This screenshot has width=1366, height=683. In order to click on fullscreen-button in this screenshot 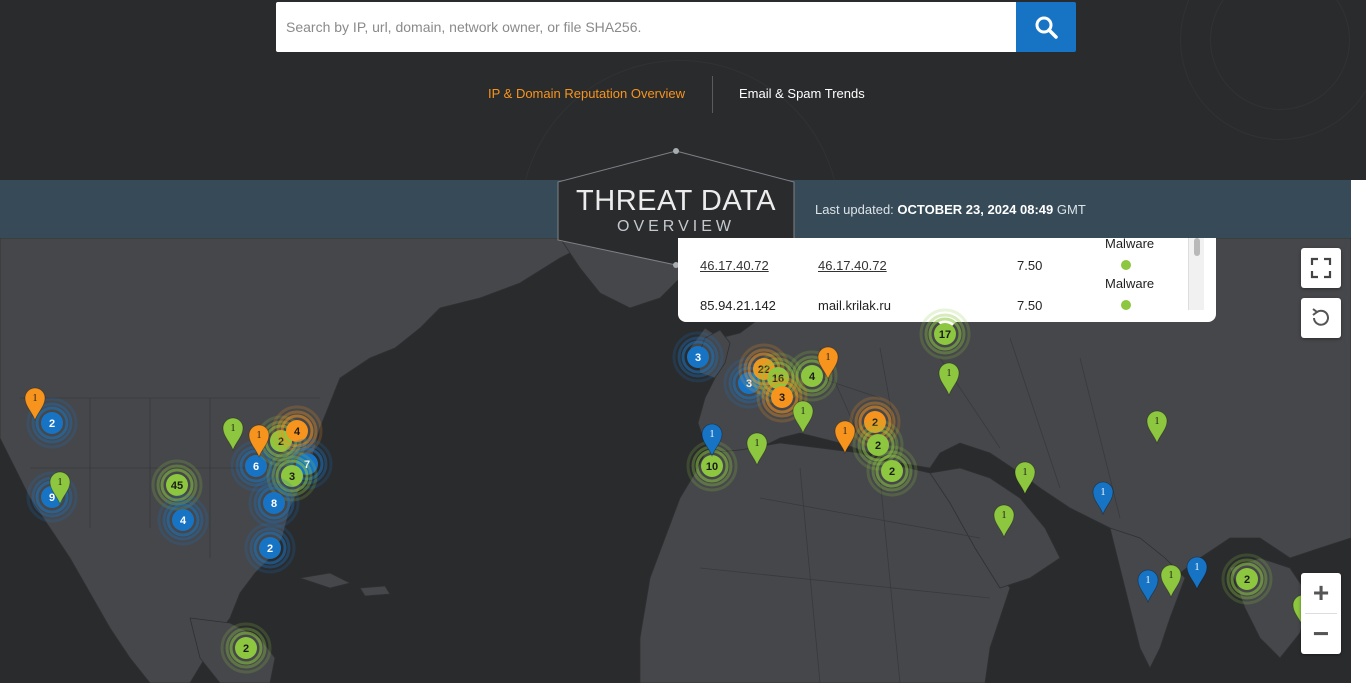, I will do `click(1321, 268)`.